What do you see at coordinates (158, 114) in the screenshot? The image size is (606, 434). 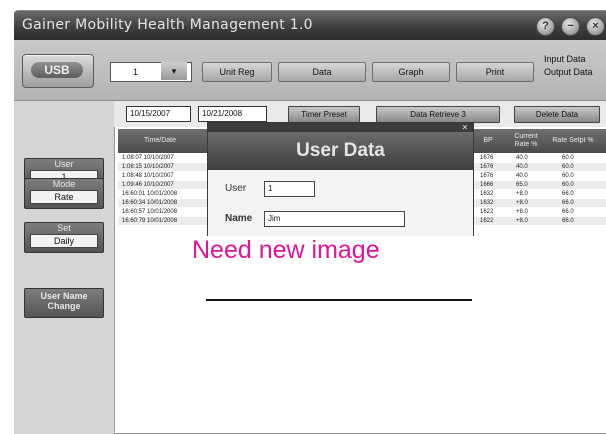 I see `from-date-field: 10/15/2007` at bounding box center [158, 114].